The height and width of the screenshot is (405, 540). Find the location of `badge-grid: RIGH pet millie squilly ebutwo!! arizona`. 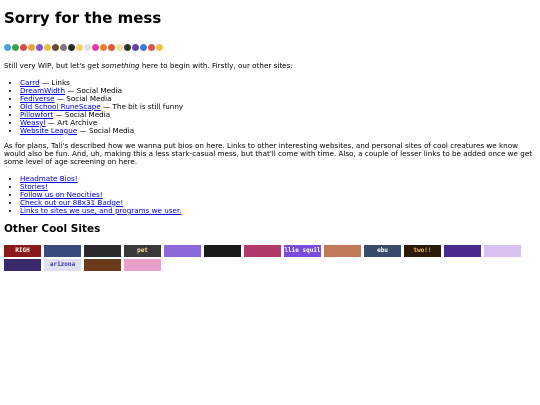

badge-grid: RIGH pet millie squilly ebutwo!! arizona is located at coordinates (264, 257).